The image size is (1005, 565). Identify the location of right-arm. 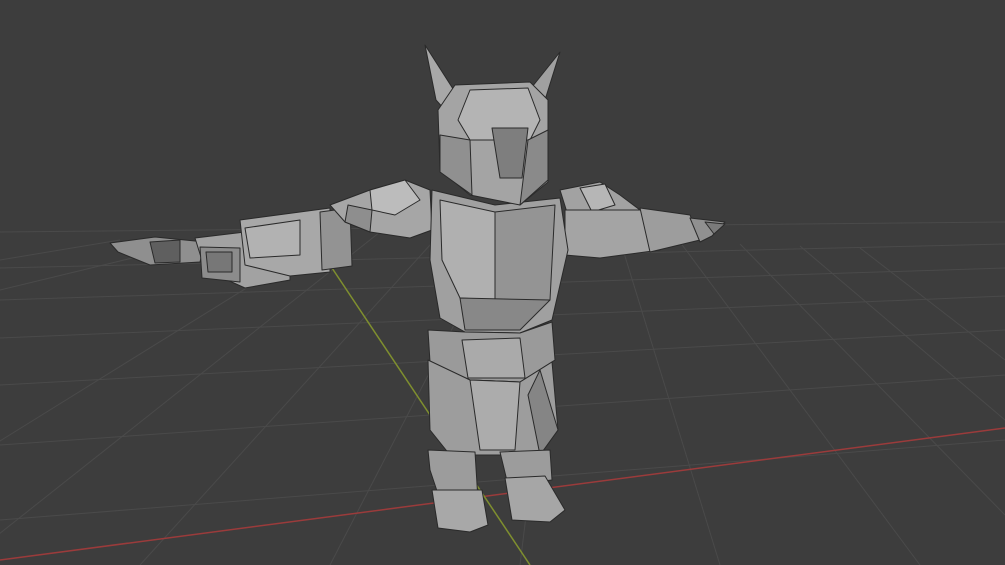
(645, 233).